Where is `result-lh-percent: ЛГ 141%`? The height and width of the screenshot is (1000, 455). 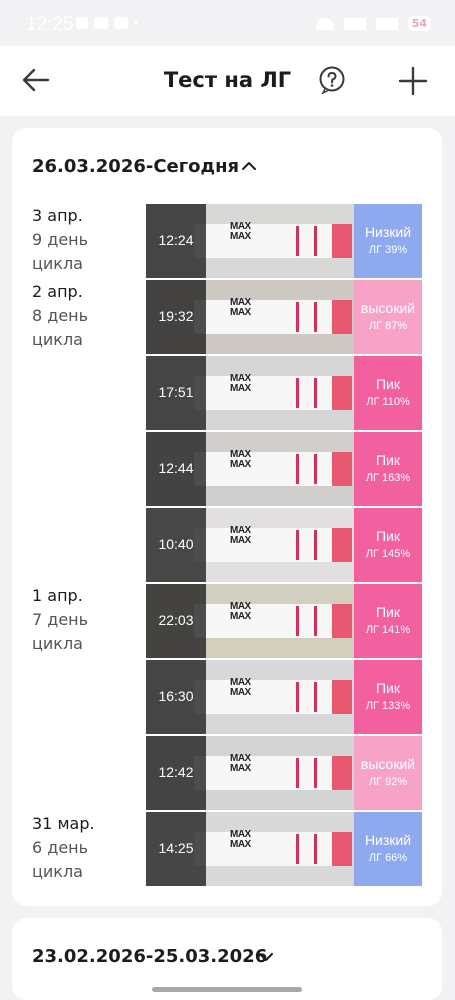
result-lh-percent: ЛГ 141% is located at coordinates (388, 630).